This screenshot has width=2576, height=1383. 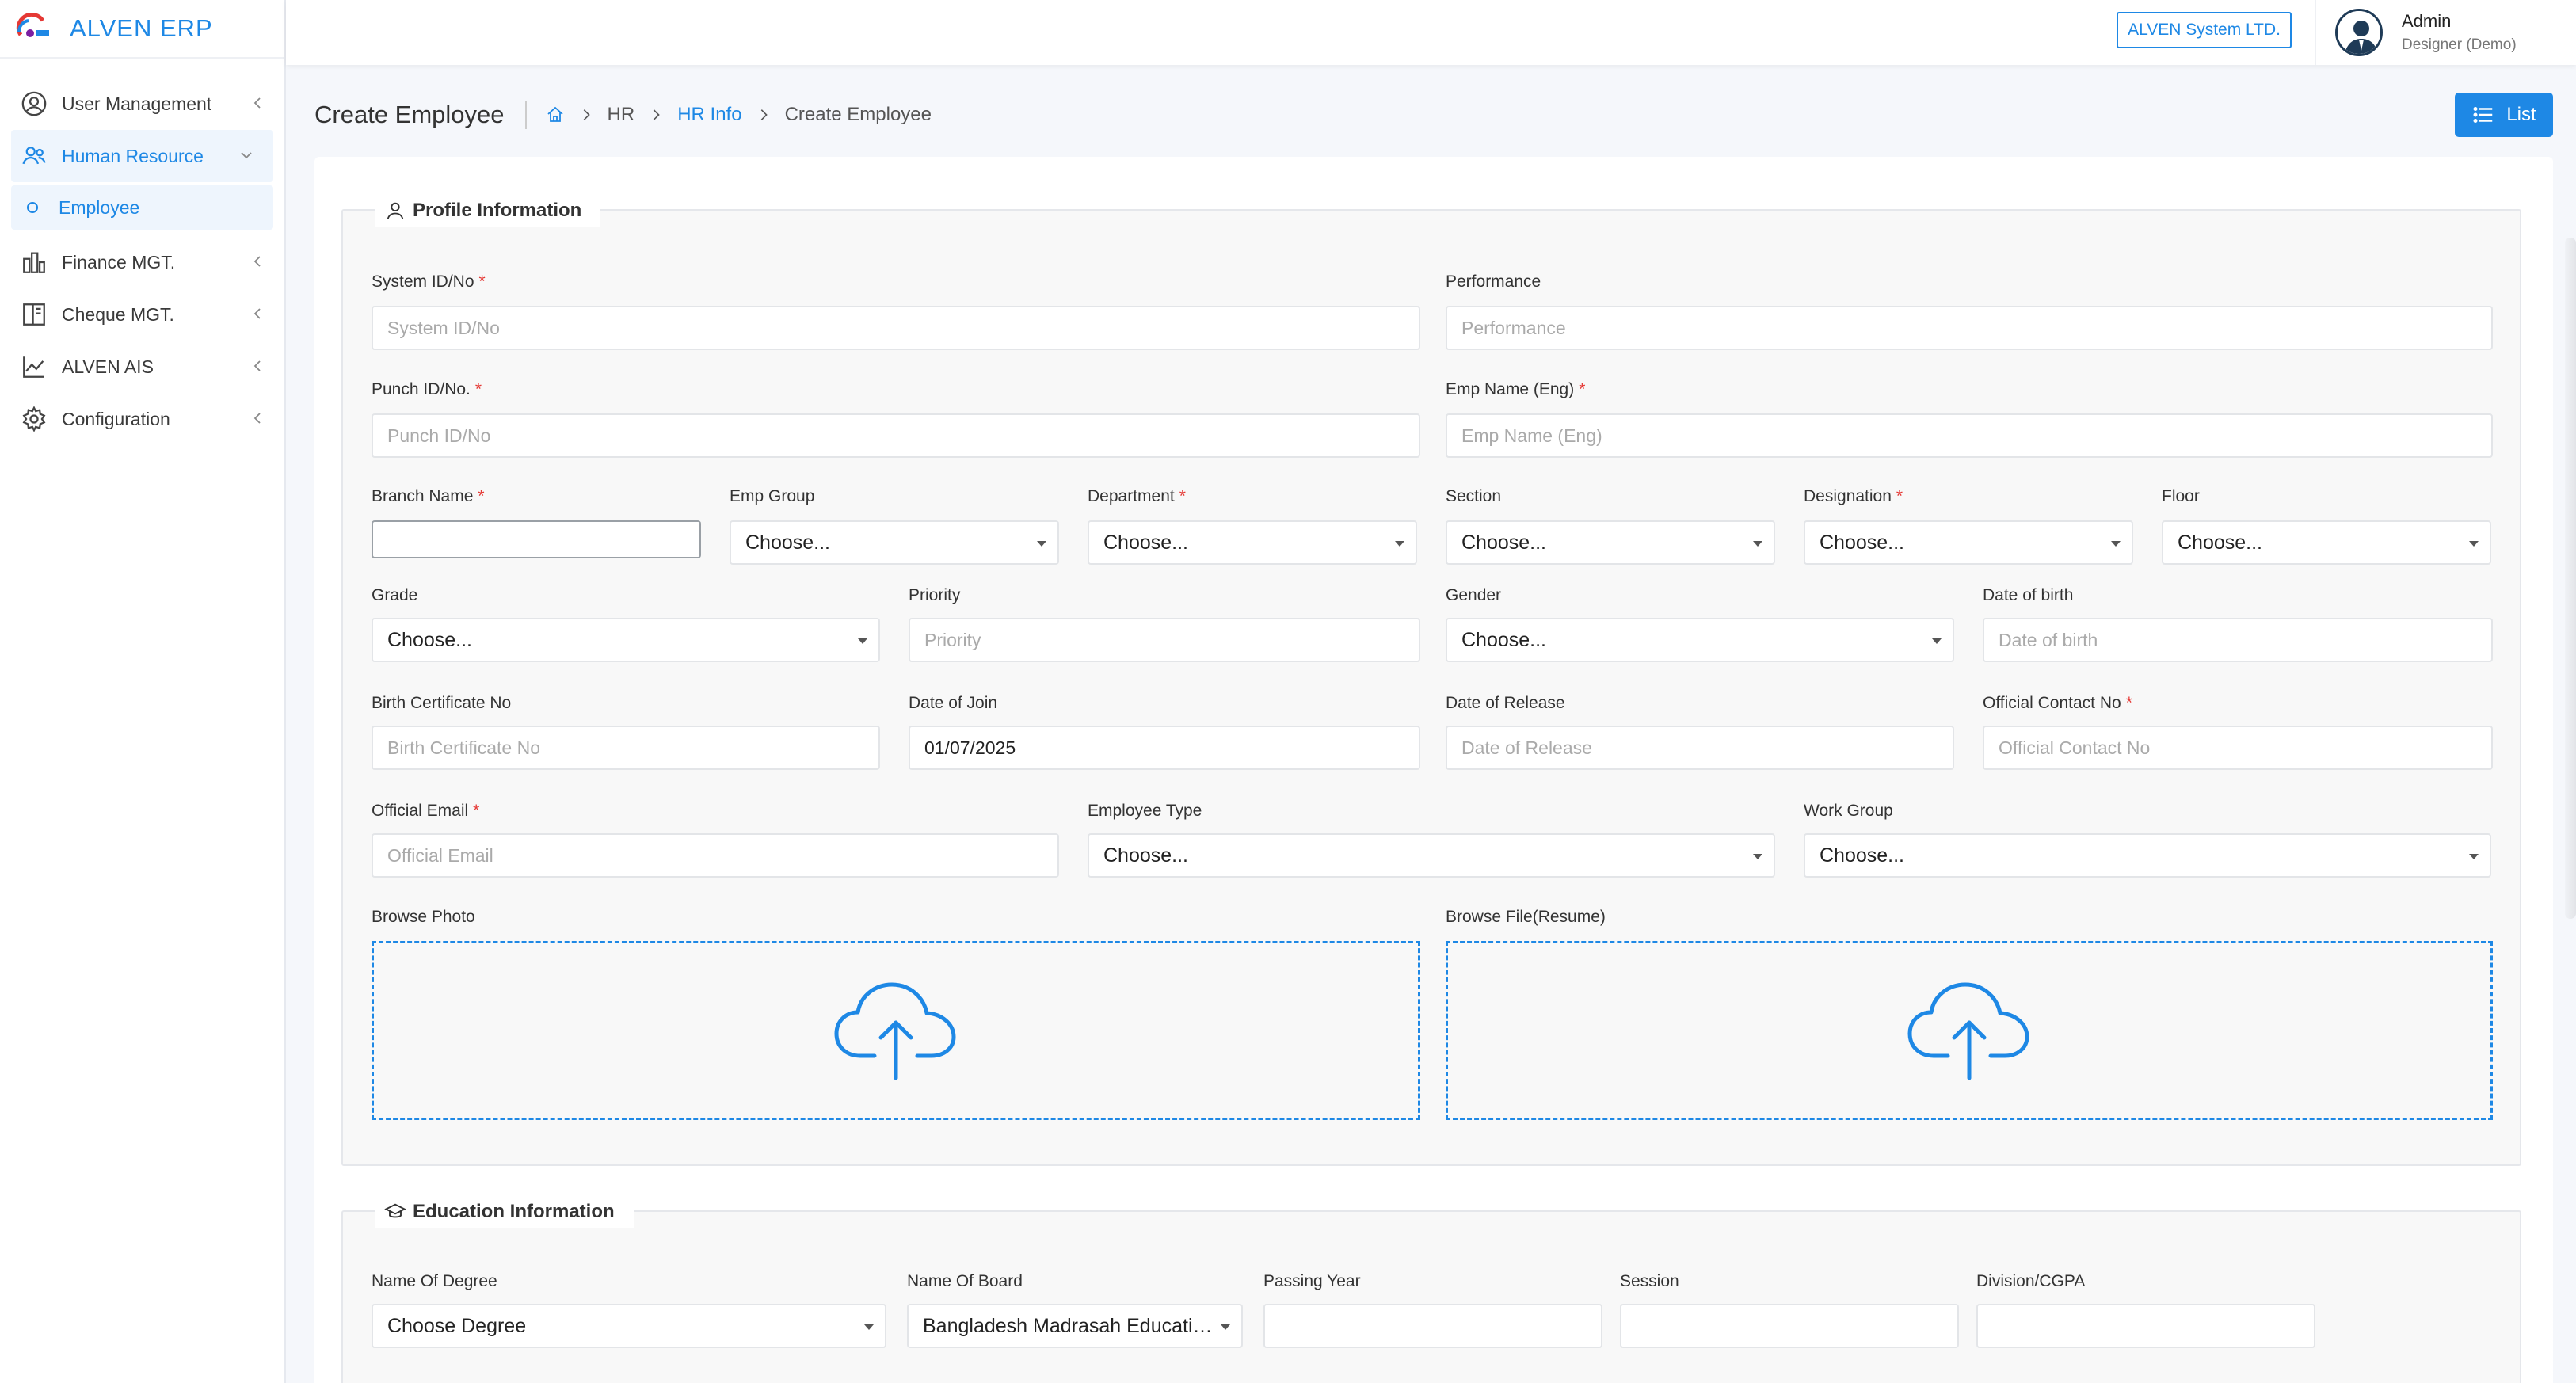 I want to click on performance-input: Performance, so click(x=1969, y=328).